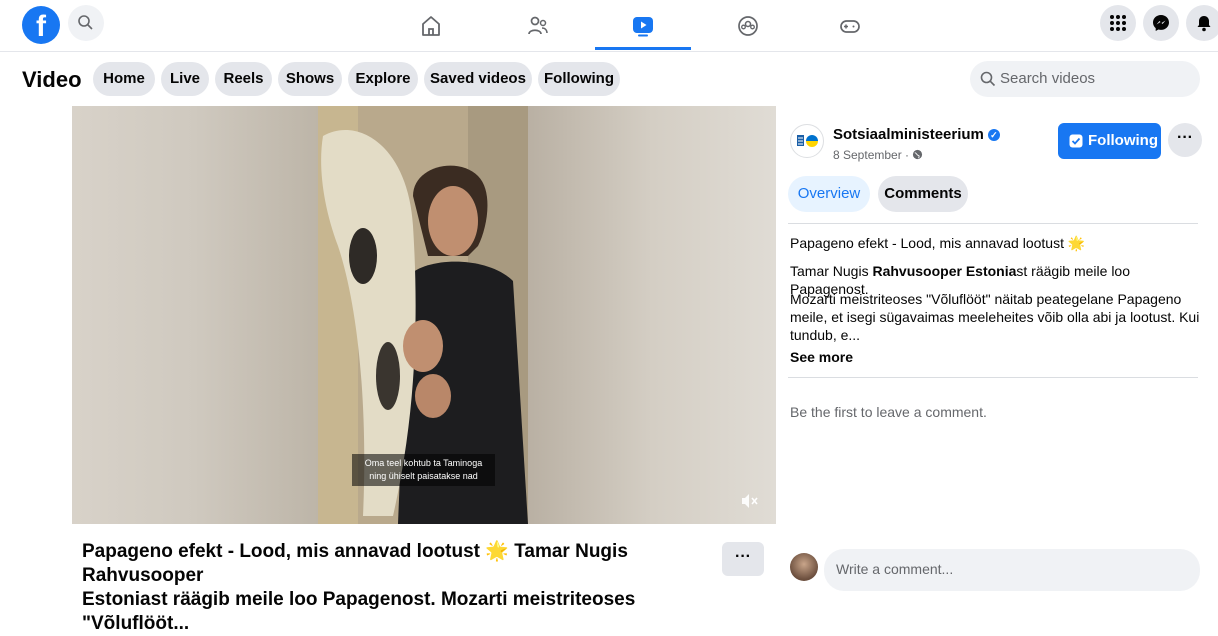  What do you see at coordinates (908, 134) in the screenshot?
I see `page-name-text: Sotsiaalministeerium` at bounding box center [908, 134].